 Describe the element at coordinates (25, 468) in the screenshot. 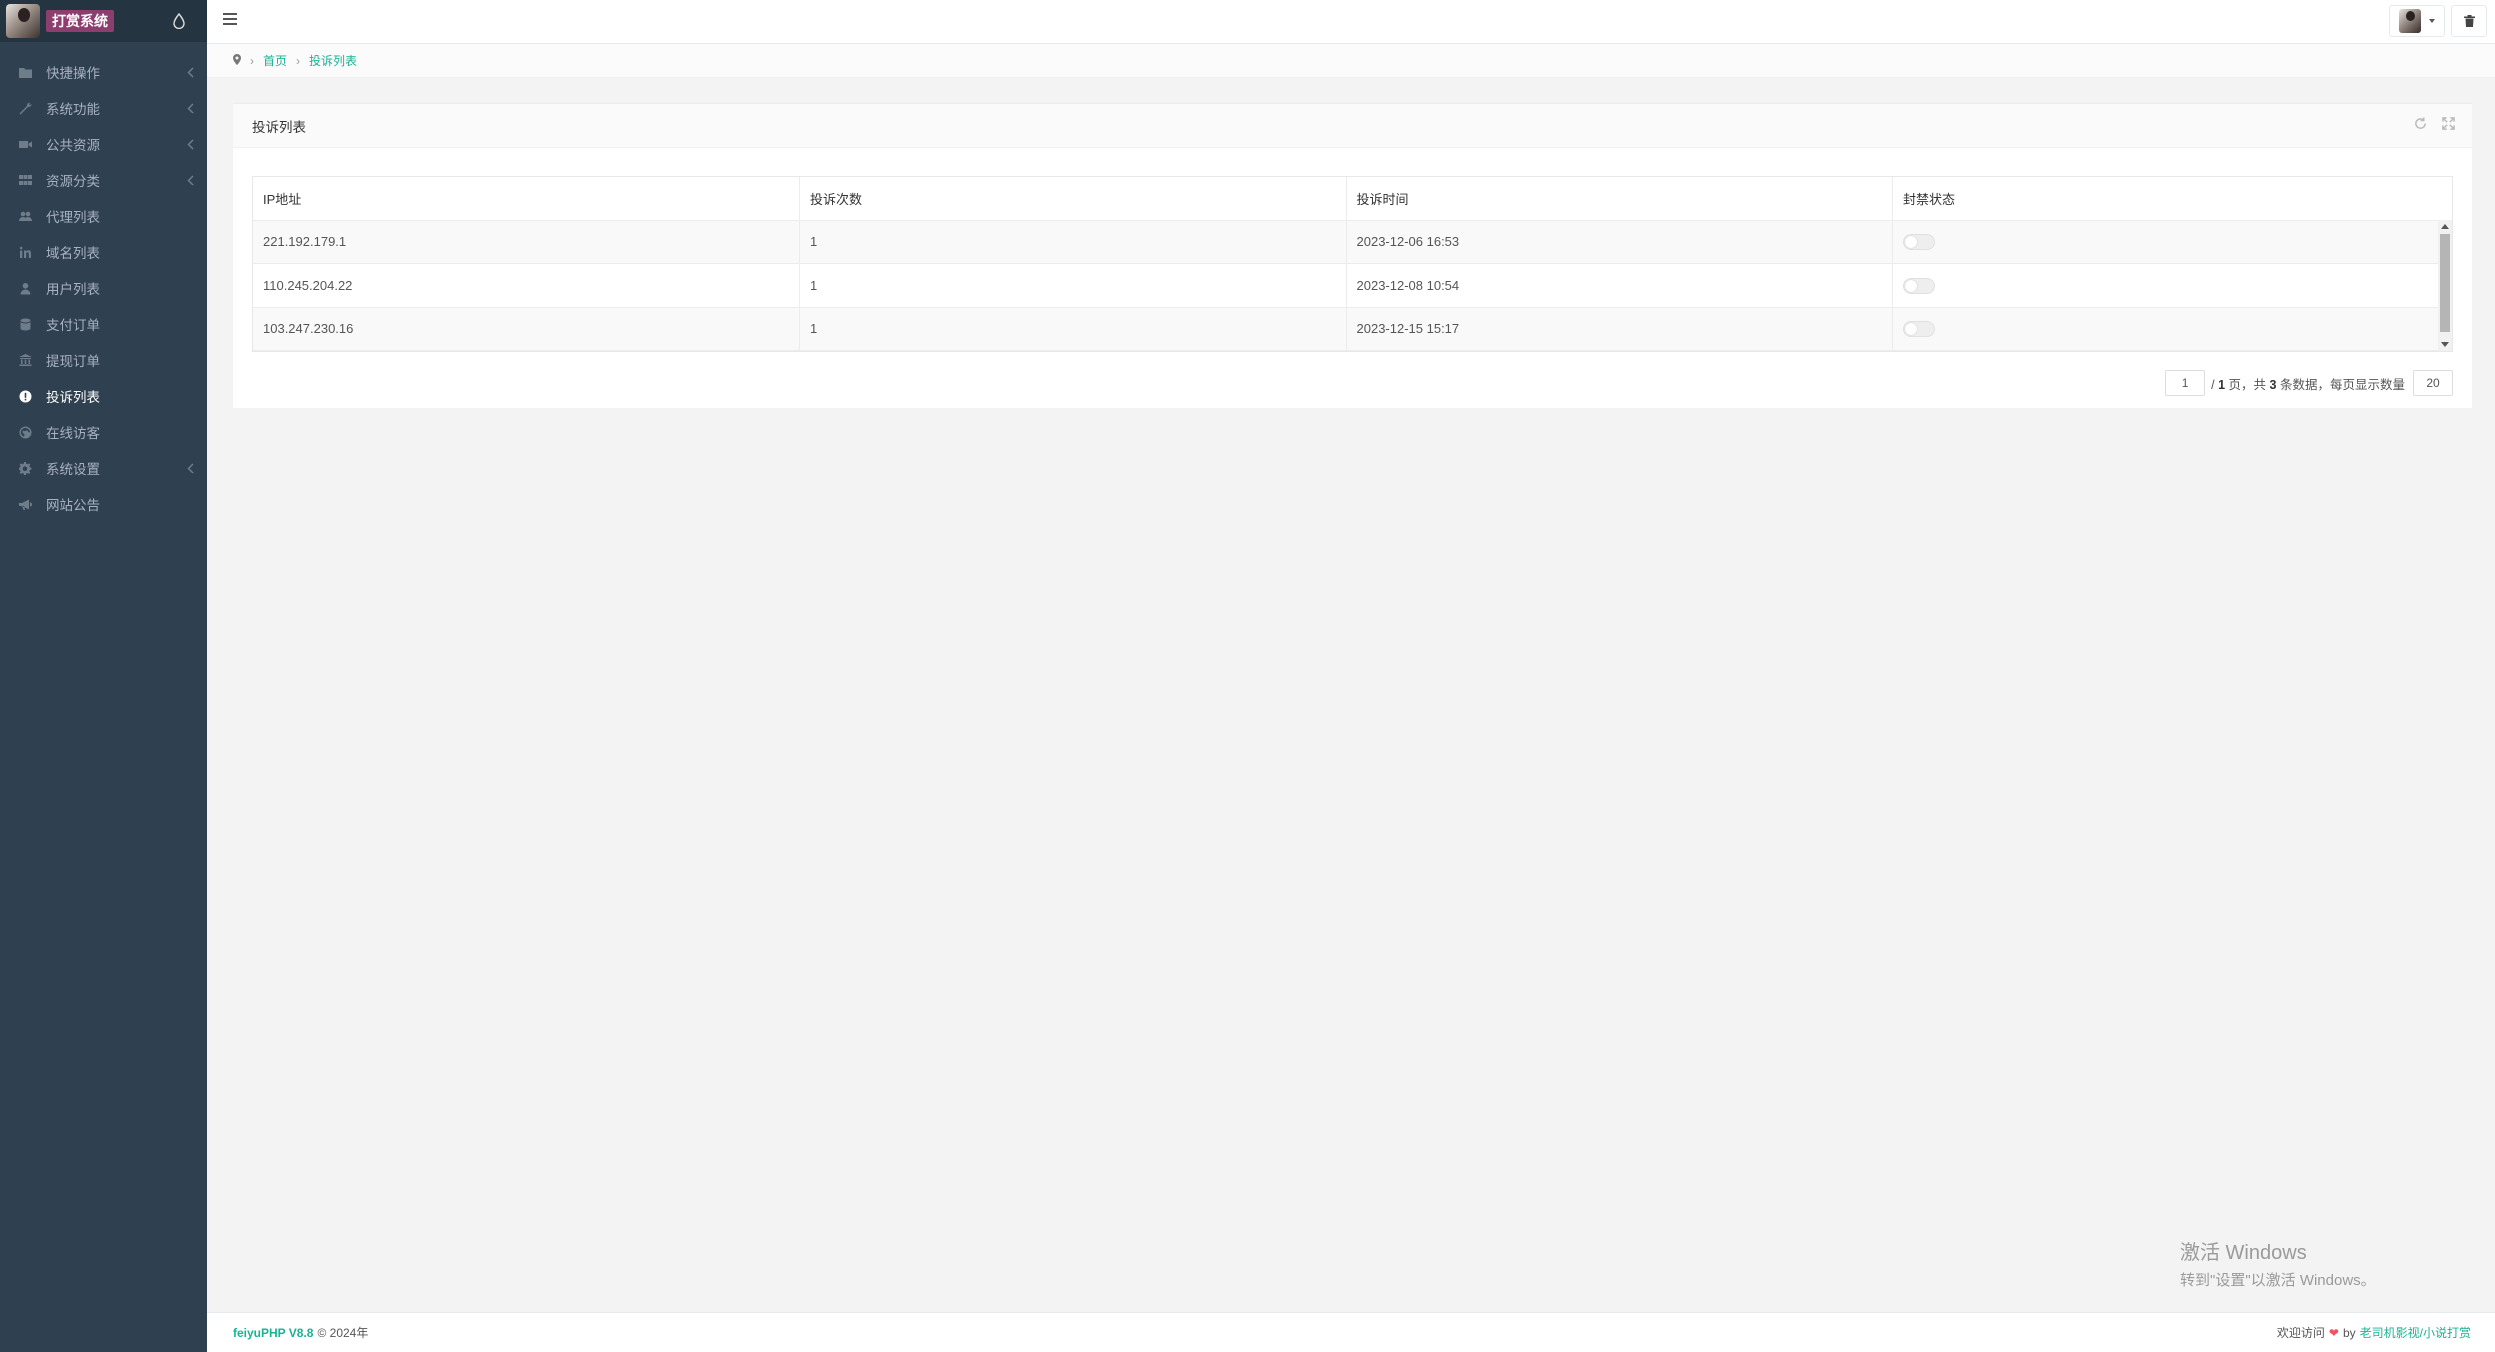

I see `gear-icon` at that location.